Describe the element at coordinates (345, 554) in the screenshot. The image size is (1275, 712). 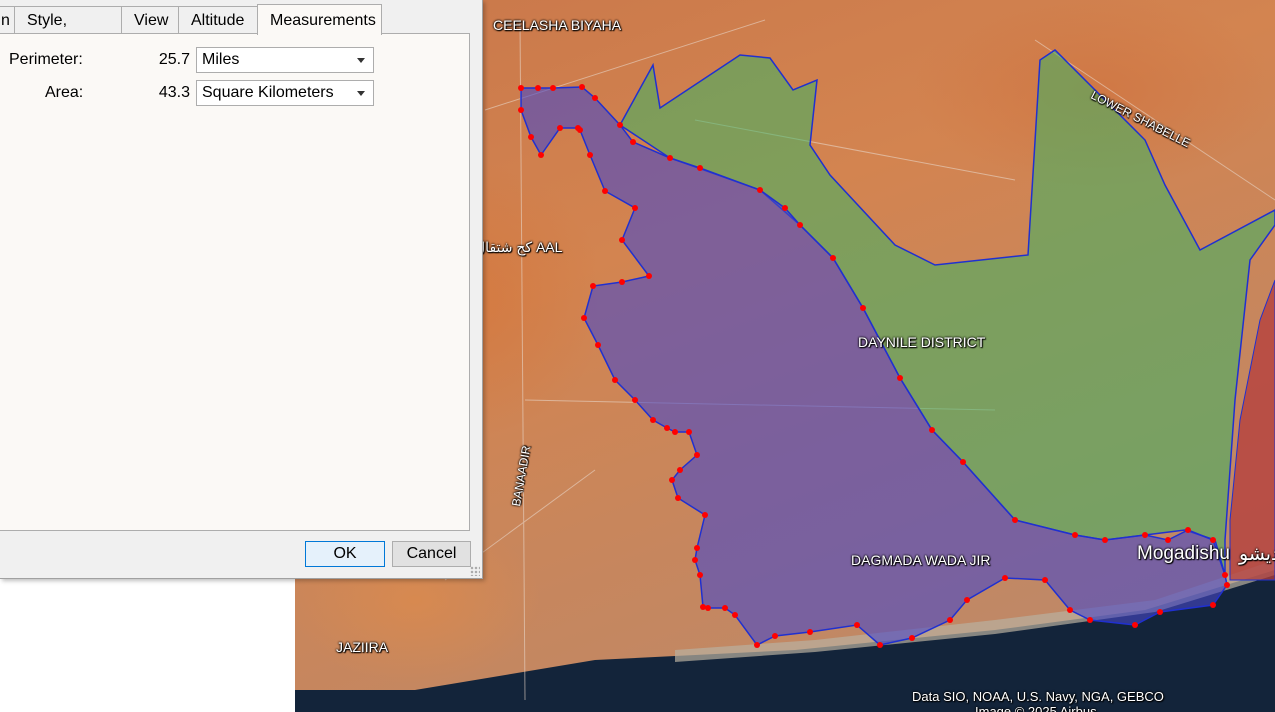
I see `ok-button: OK` at that location.